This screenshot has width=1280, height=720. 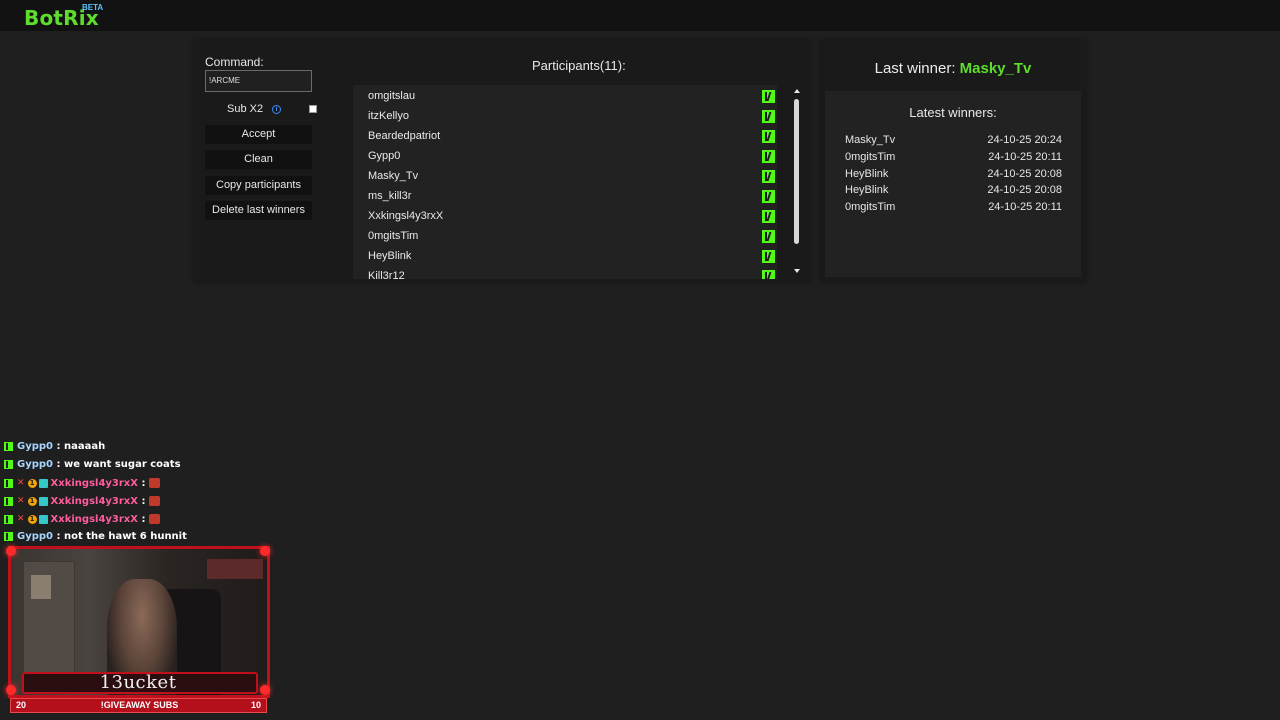 I want to click on scroll-down-arrow-icon, so click(x=797, y=271).